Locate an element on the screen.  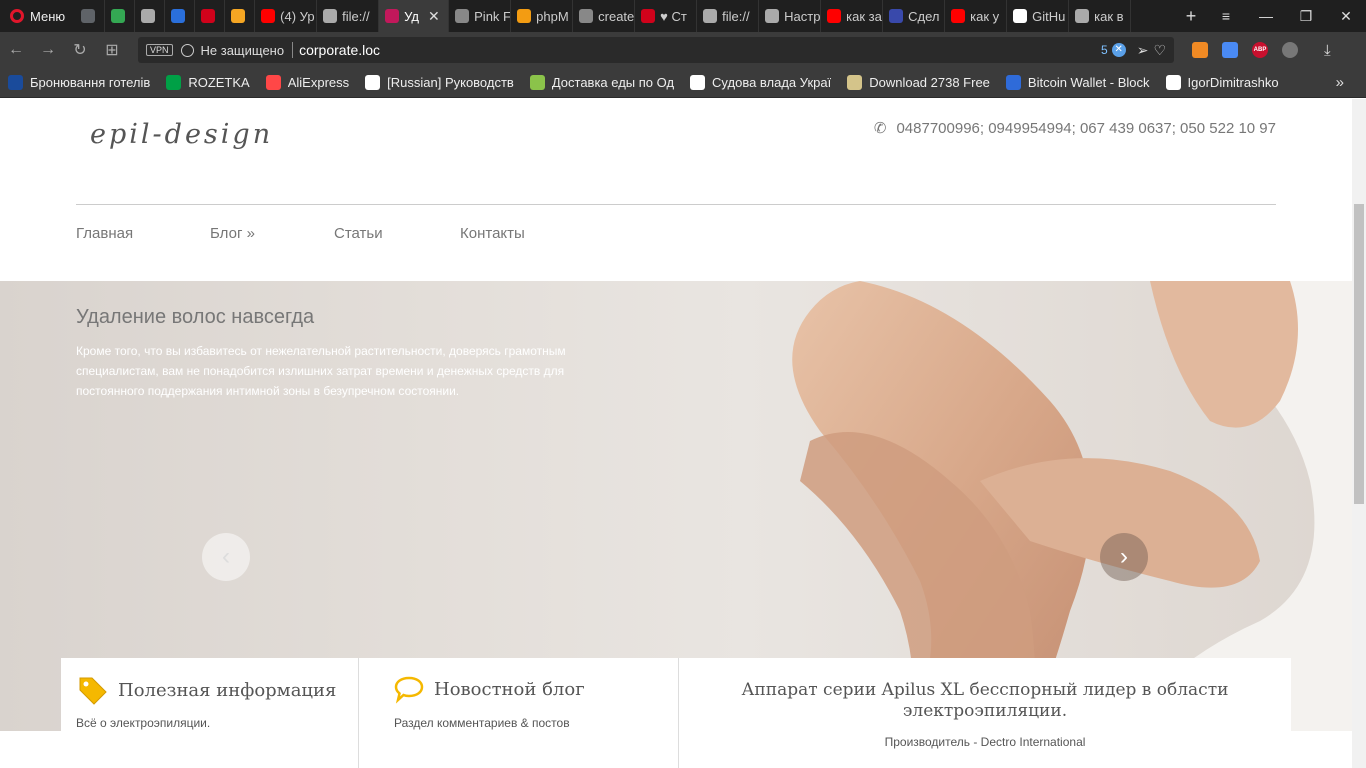
bookmark-label: [Russian] Руководств is located at coordinates (450, 82).